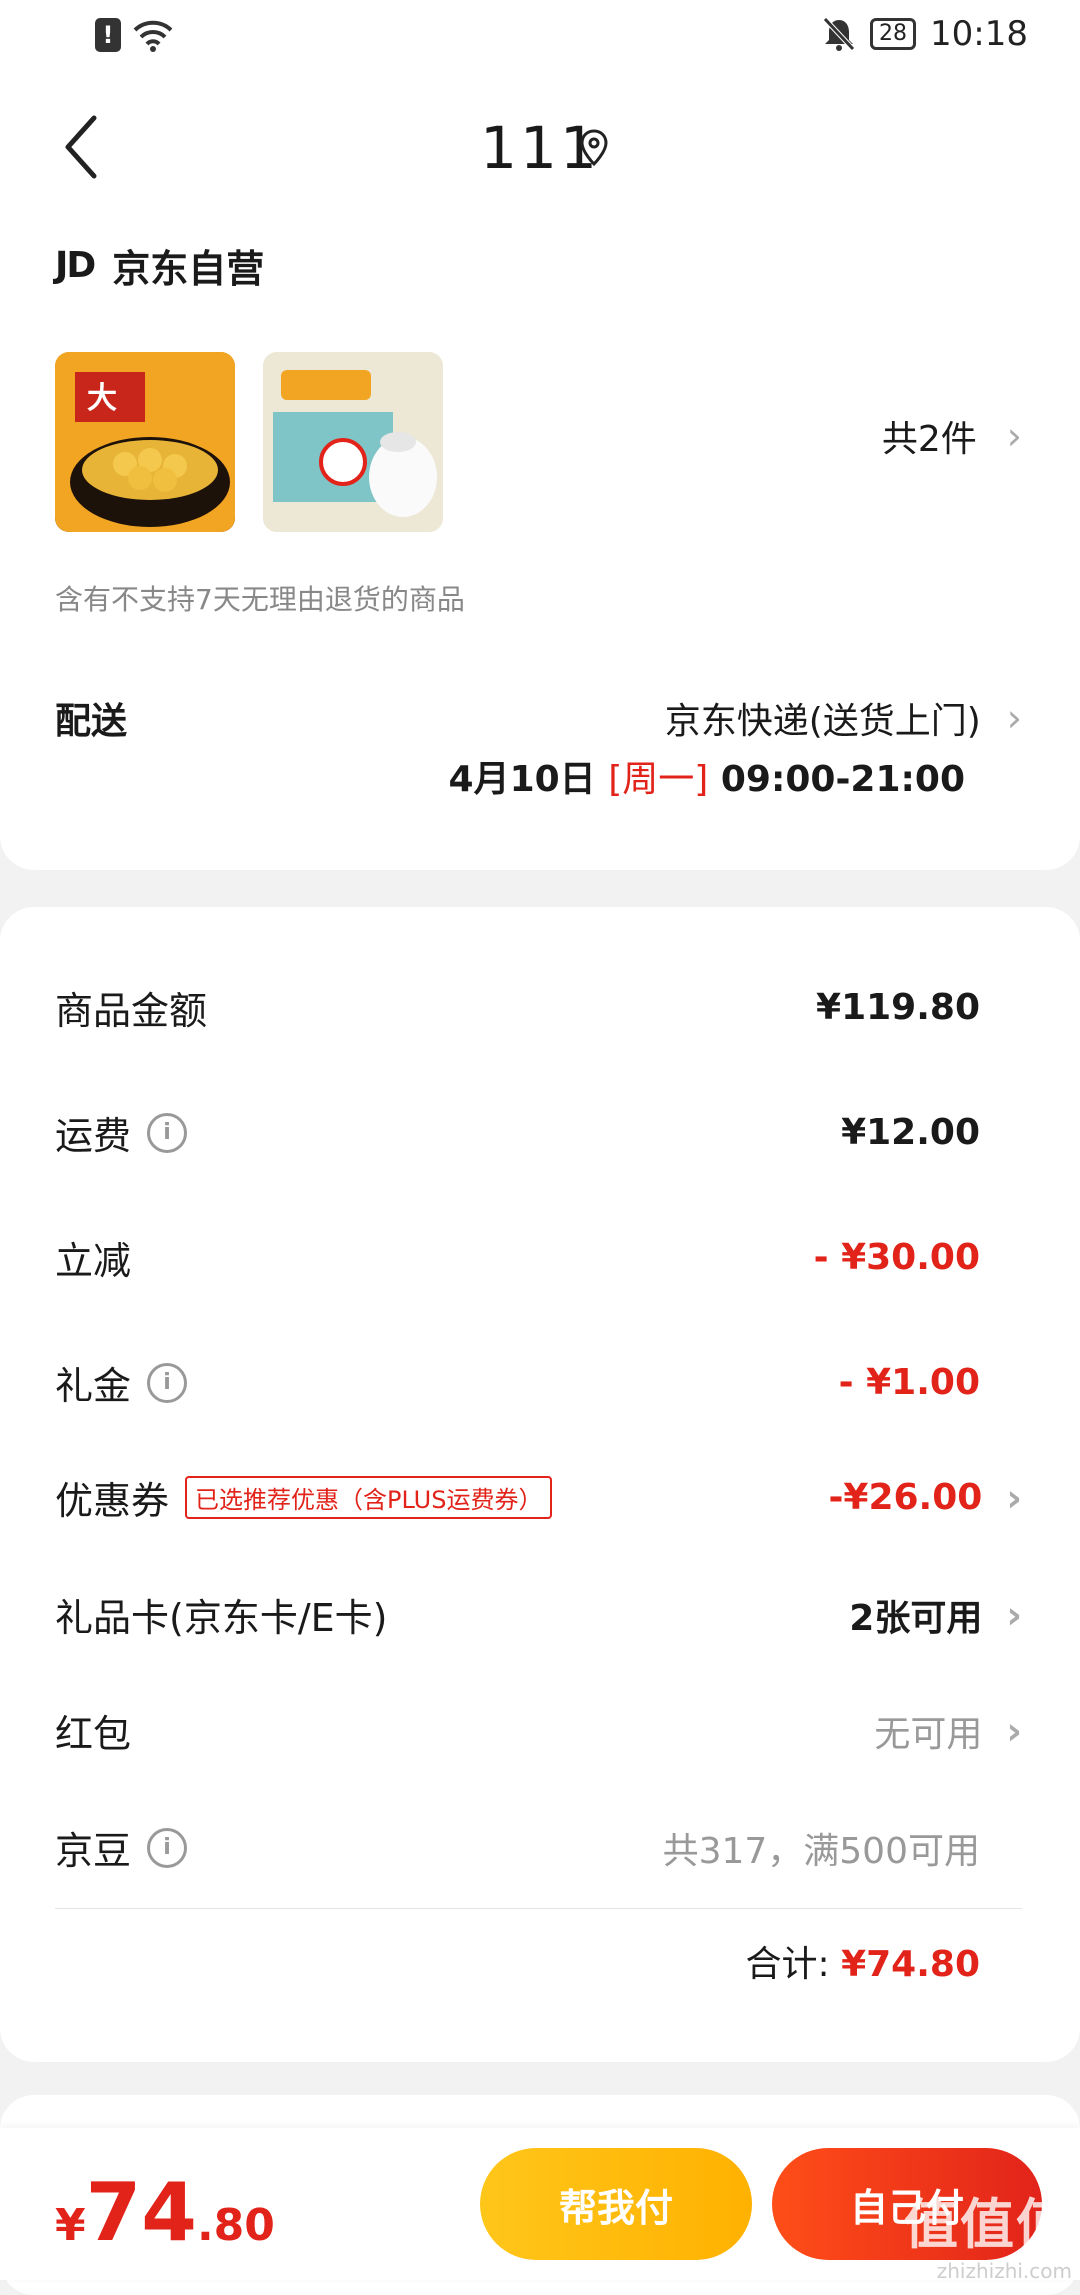 This screenshot has width=1080, height=2295. What do you see at coordinates (538, 1847) in the screenshot?
I see `jingdou-row: 京豆 i 共317，满500可用` at bounding box center [538, 1847].